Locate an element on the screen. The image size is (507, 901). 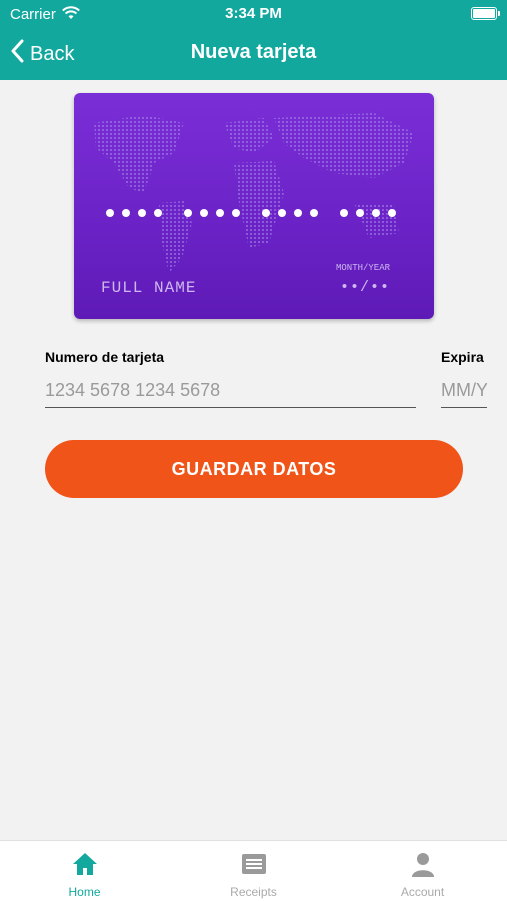
battery-icon is located at coordinates (485, 13).